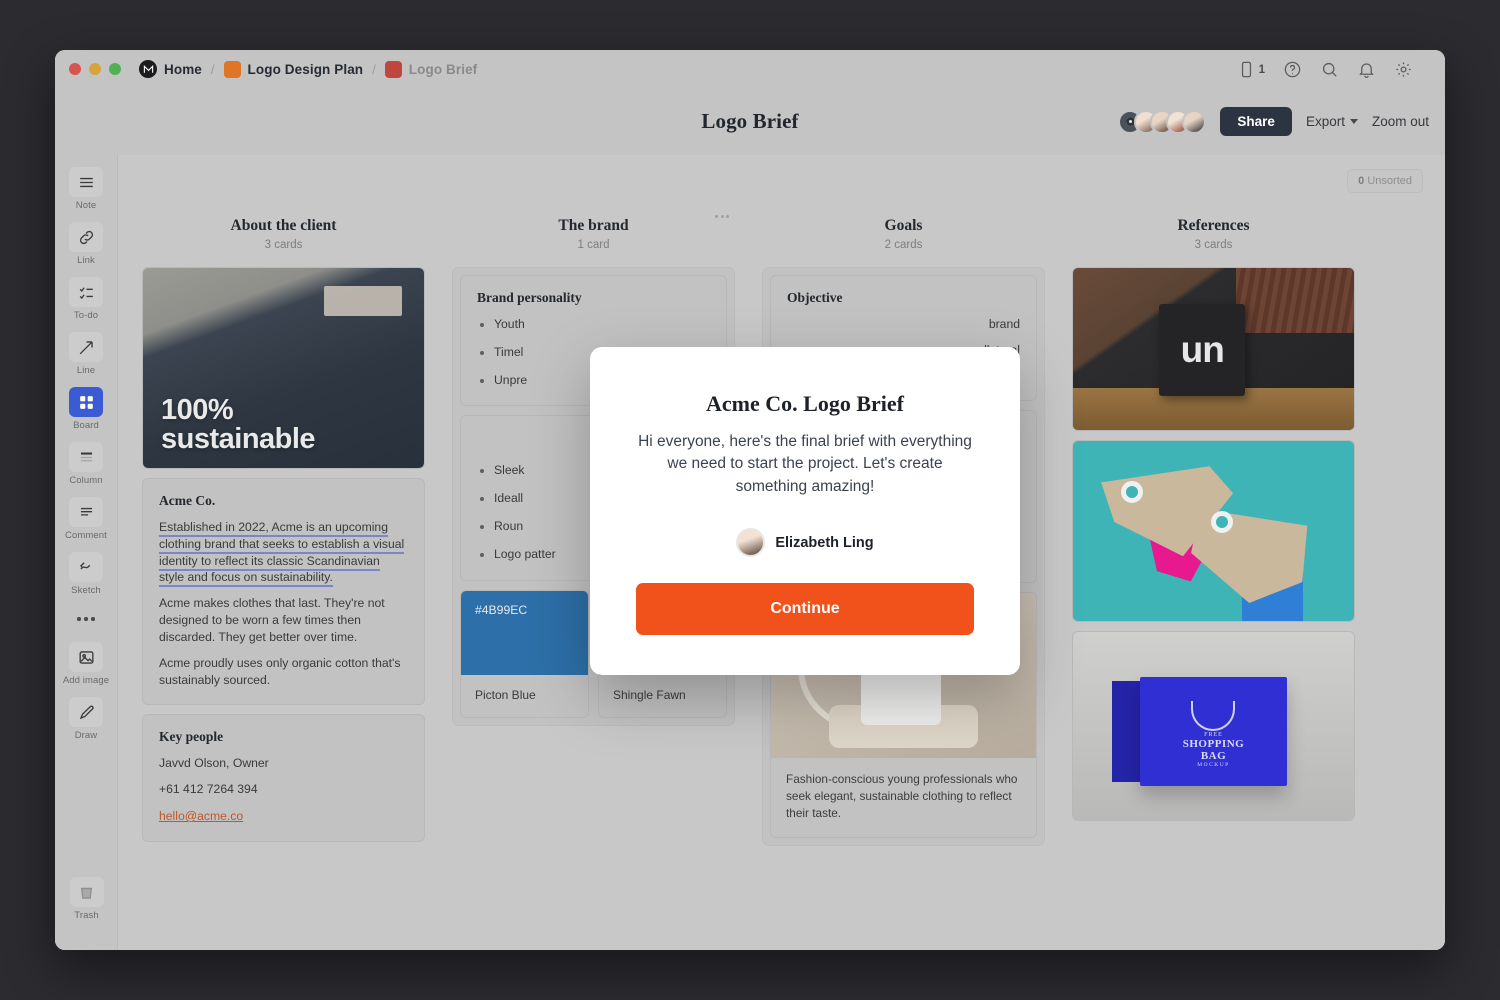 The height and width of the screenshot is (1000, 1500). What do you see at coordinates (824, 542) in the screenshot?
I see `modal-author-name: Elizabeth Ling` at bounding box center [824, 542].